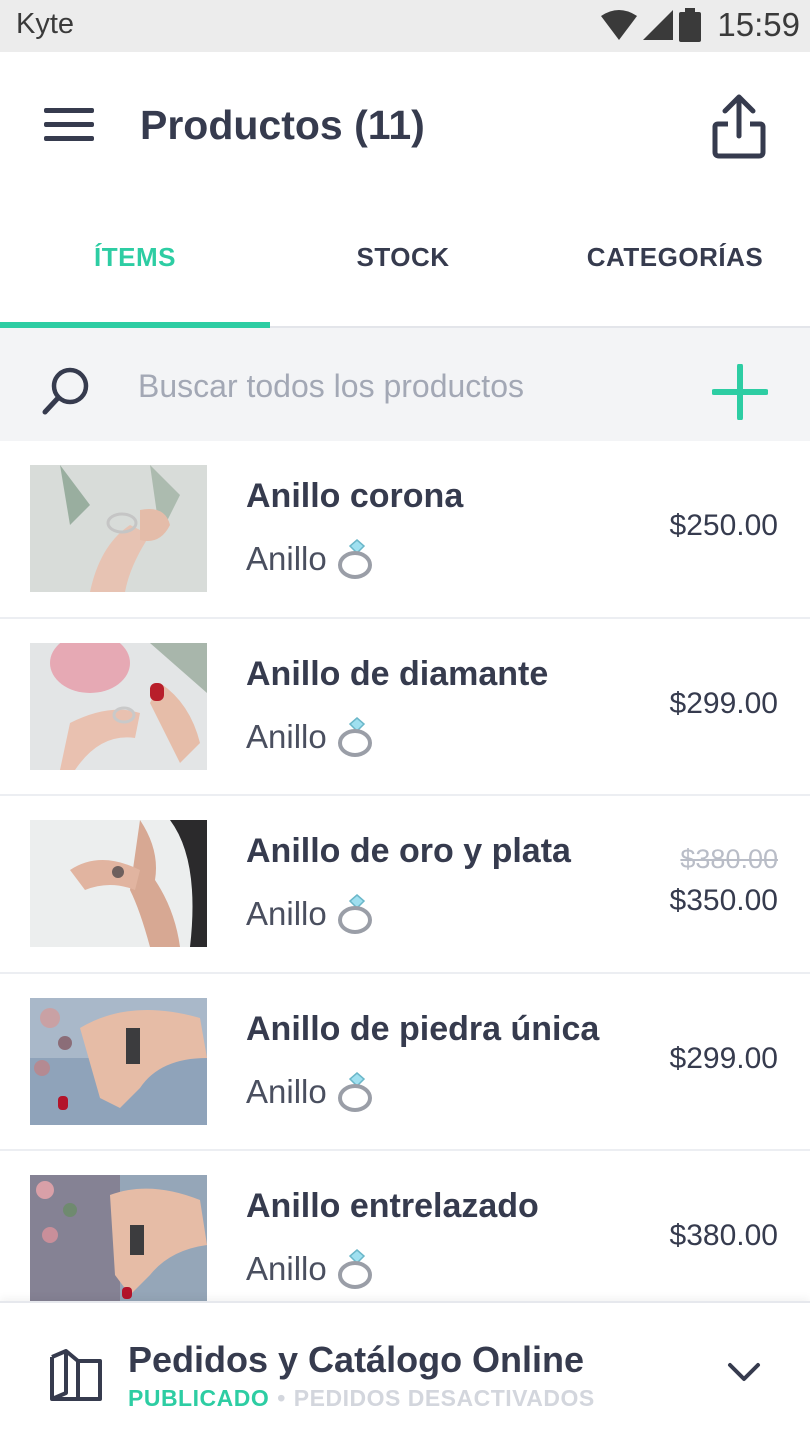  I want to click on hamburger-menu-icon, so click(68, 124).